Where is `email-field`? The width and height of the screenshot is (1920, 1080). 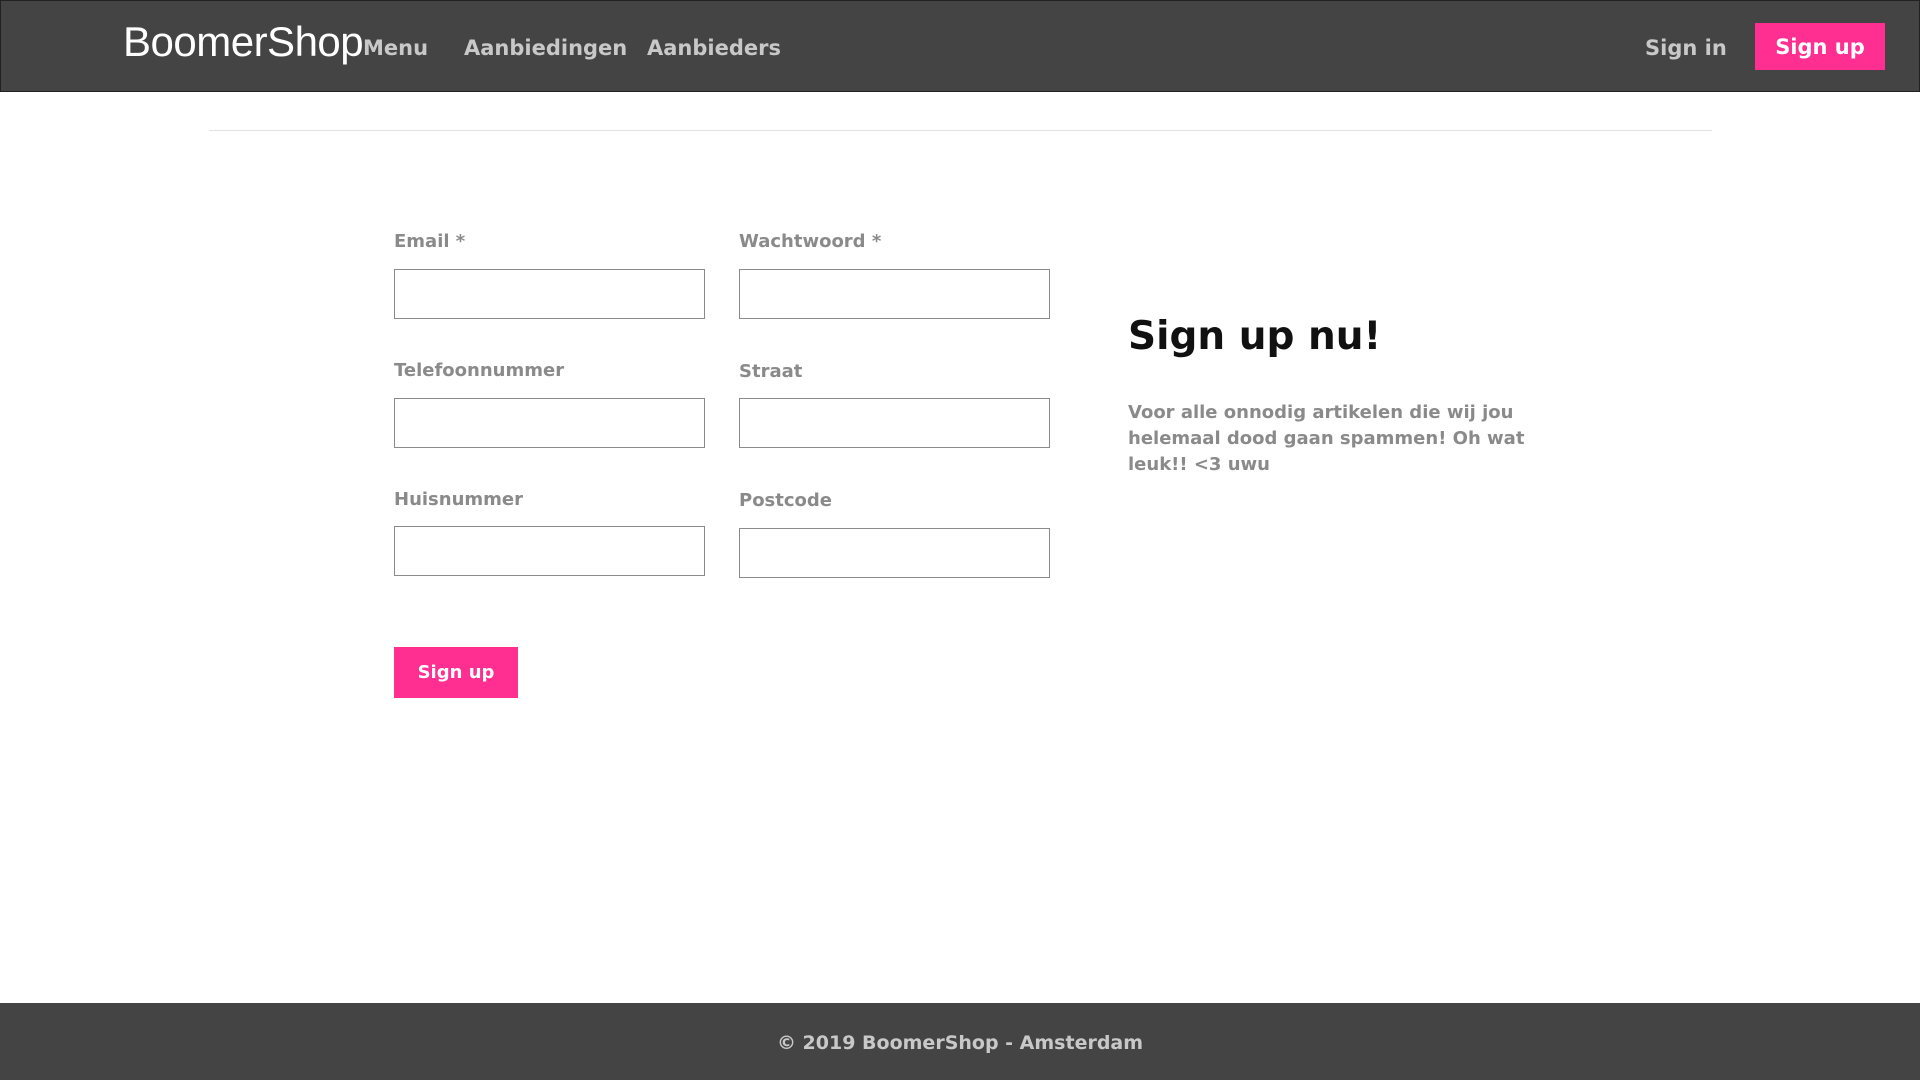
email-field is located at coordinates (549, 294).